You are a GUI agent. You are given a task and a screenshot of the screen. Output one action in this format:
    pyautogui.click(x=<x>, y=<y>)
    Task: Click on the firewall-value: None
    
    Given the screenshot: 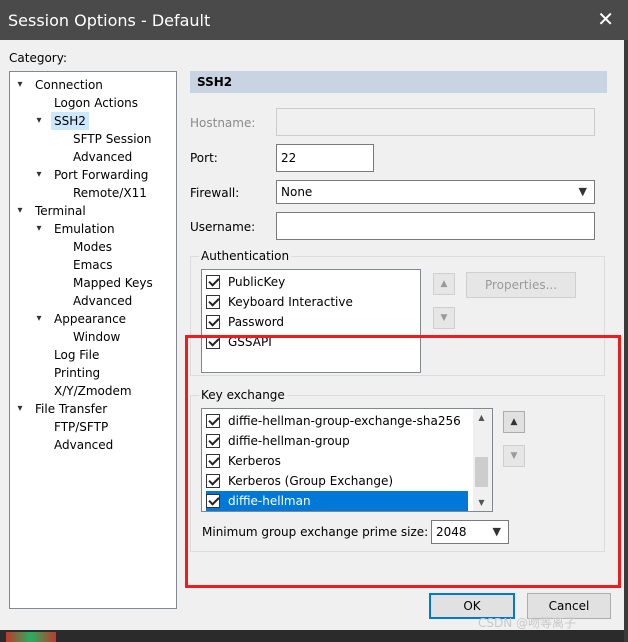 What is the action you would take?
    pyautogui.click(x=297, y=192)
    